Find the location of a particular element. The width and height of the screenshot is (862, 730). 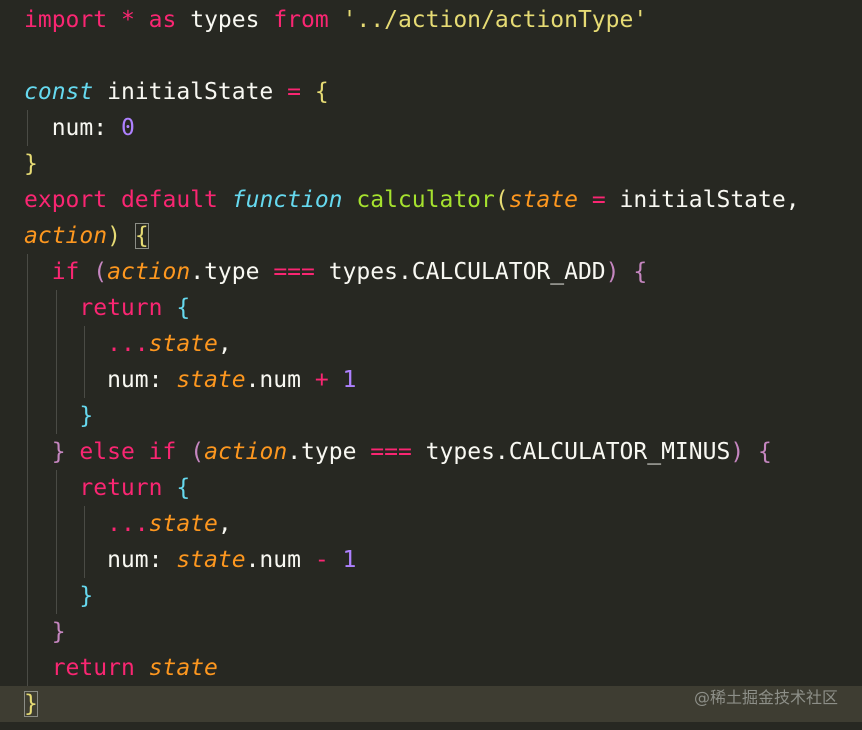

watermark-text: @稀土掘金技术社区 is located at coordinates (765, 697).